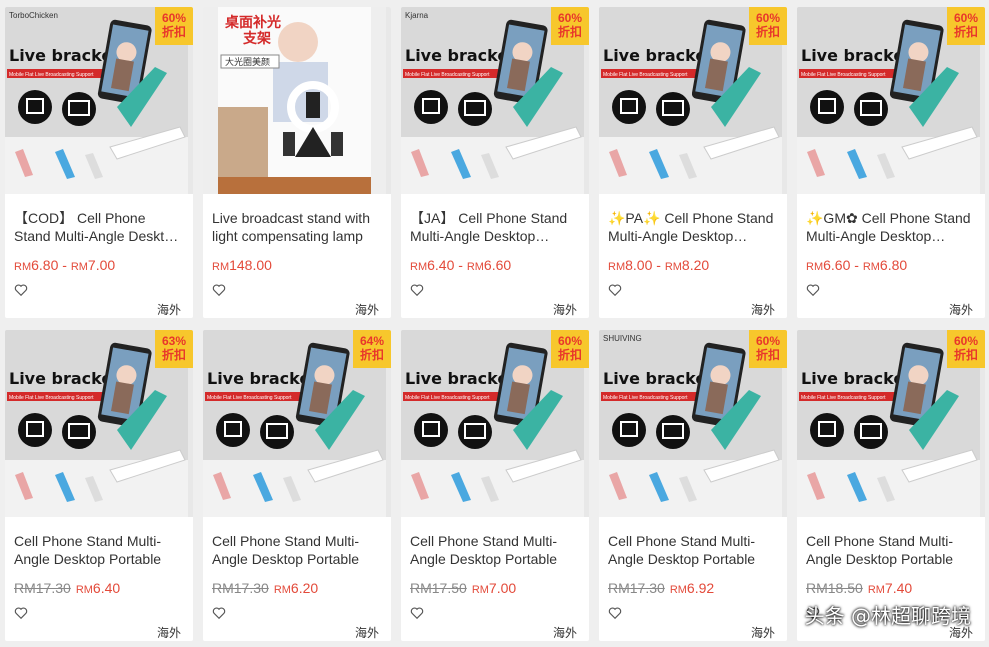  I want to click on sale-price: RM6.60, so click(828, 265).